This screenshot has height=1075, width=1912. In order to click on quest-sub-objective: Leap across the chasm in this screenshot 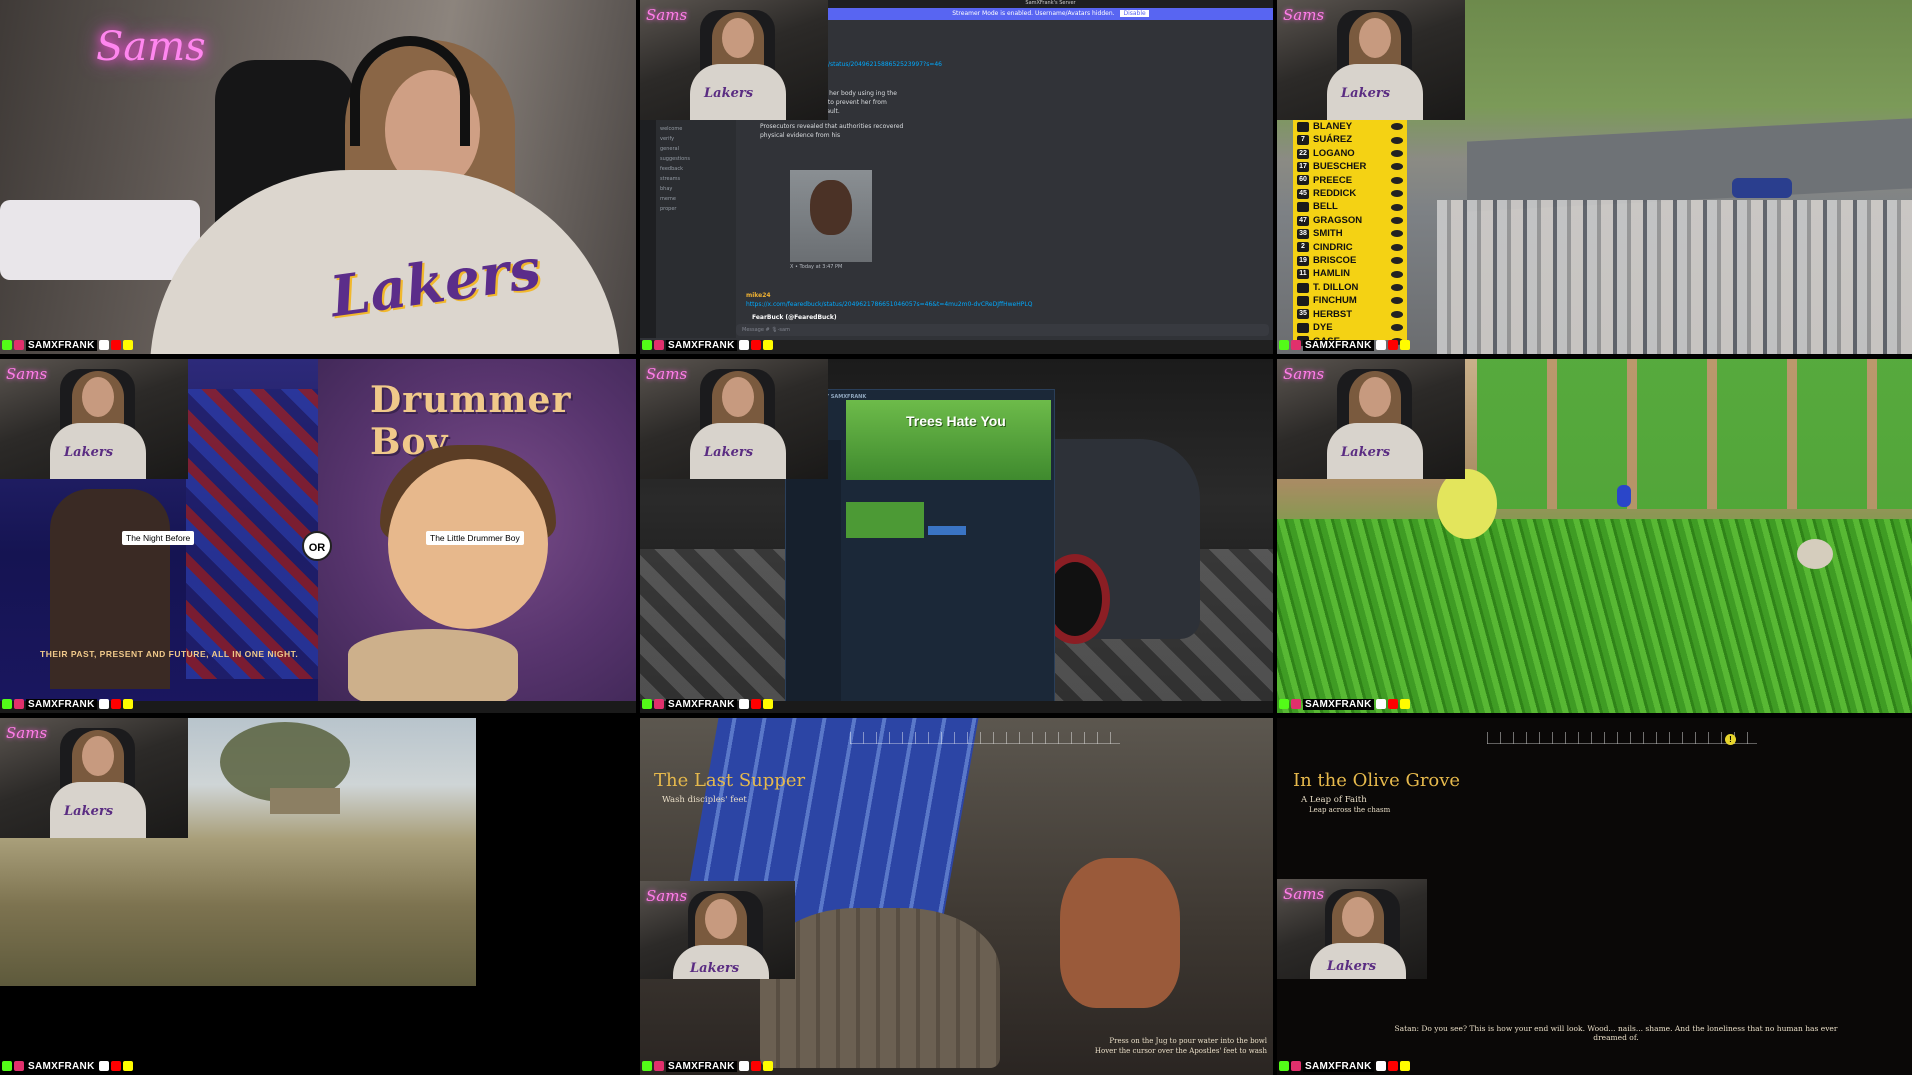, I will do `click(1350, 810)`.